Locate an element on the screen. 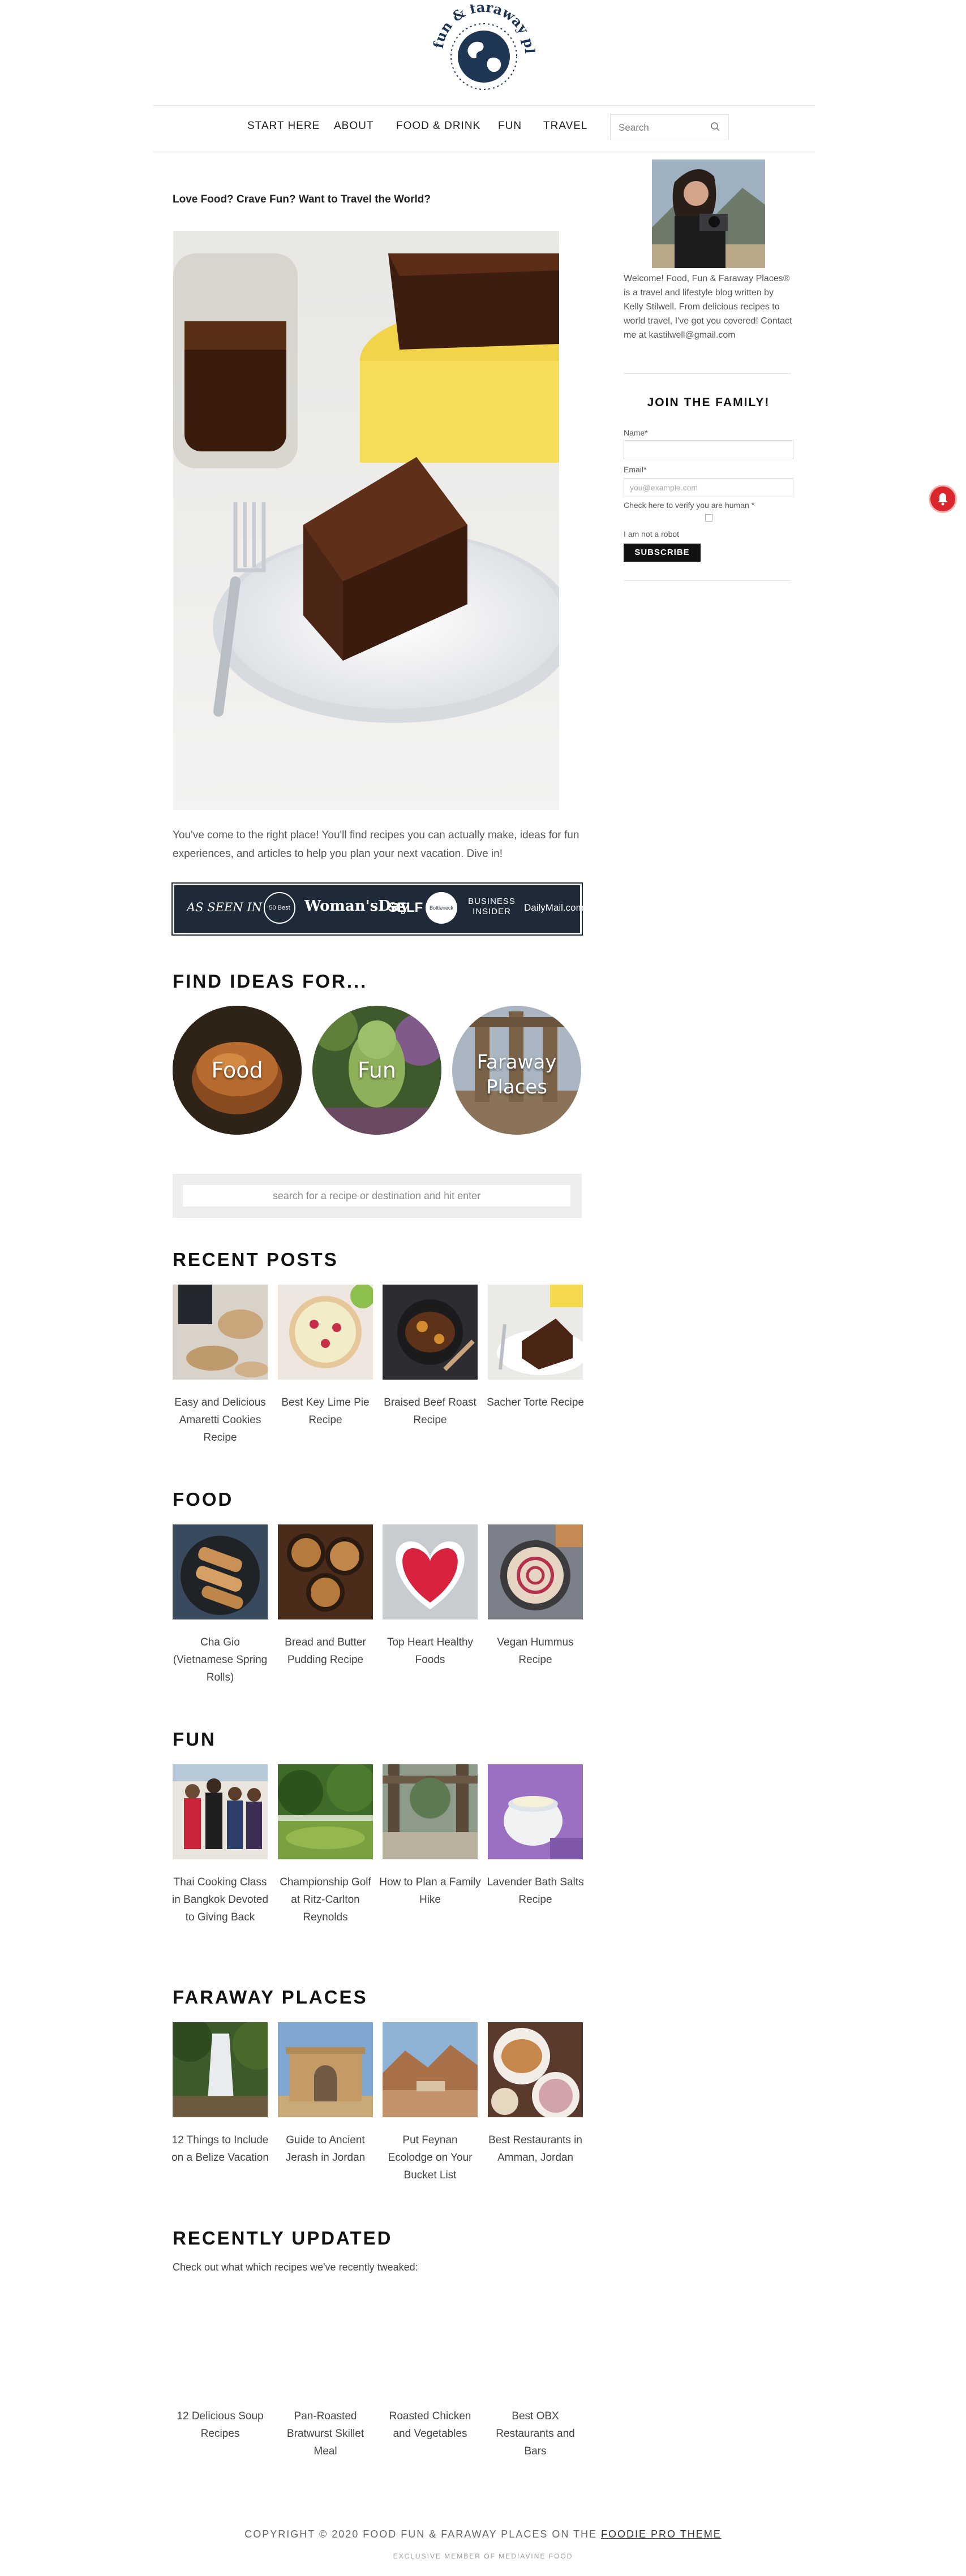 This screenshot has width=966, height=2576. post-title-heart-healthy-foods: Top Heart Healthy Foods is located at coordinates (430, 1651).